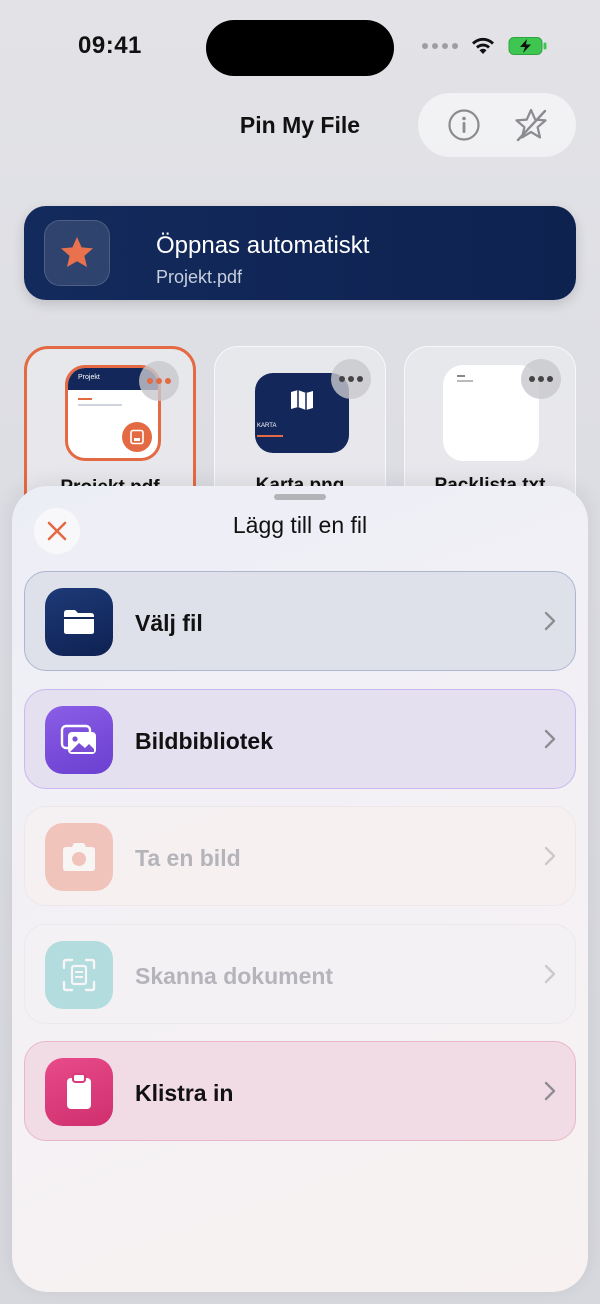  What do you see at coordinates (263, 245) in the screenshot?
I see `banner-title: Öppnas automatiskt` at bounding box center [263, 245].